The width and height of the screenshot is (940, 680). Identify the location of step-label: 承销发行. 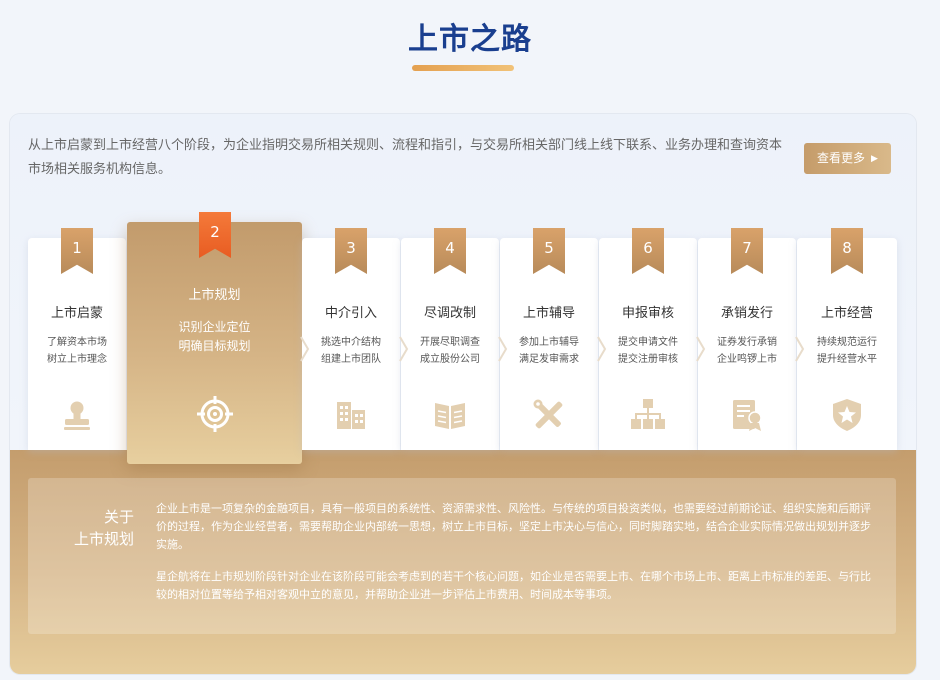
(746, 313).